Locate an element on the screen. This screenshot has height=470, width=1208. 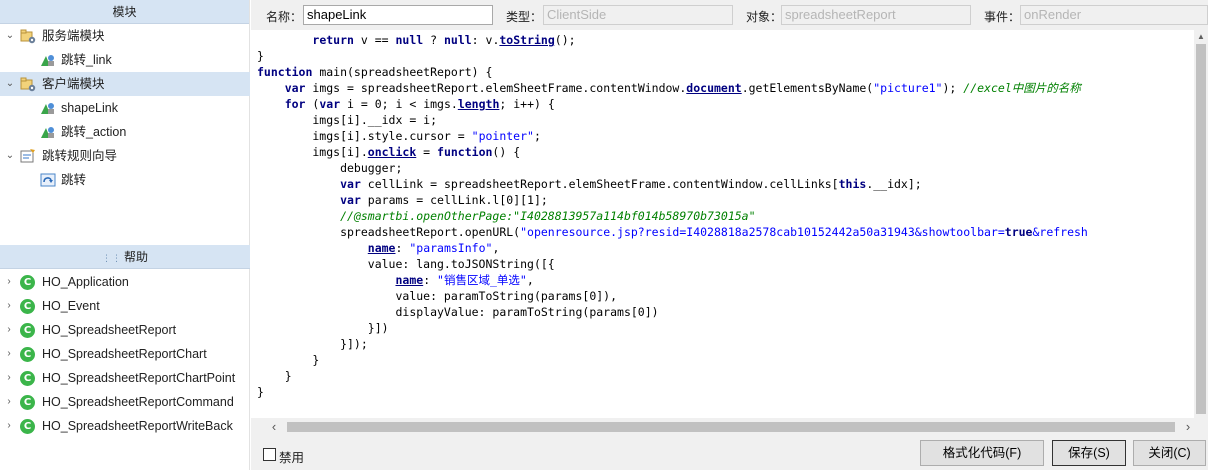
help-item-label: HO_SpreadsheetReportWriteBack is located at coordinates (137, 426).